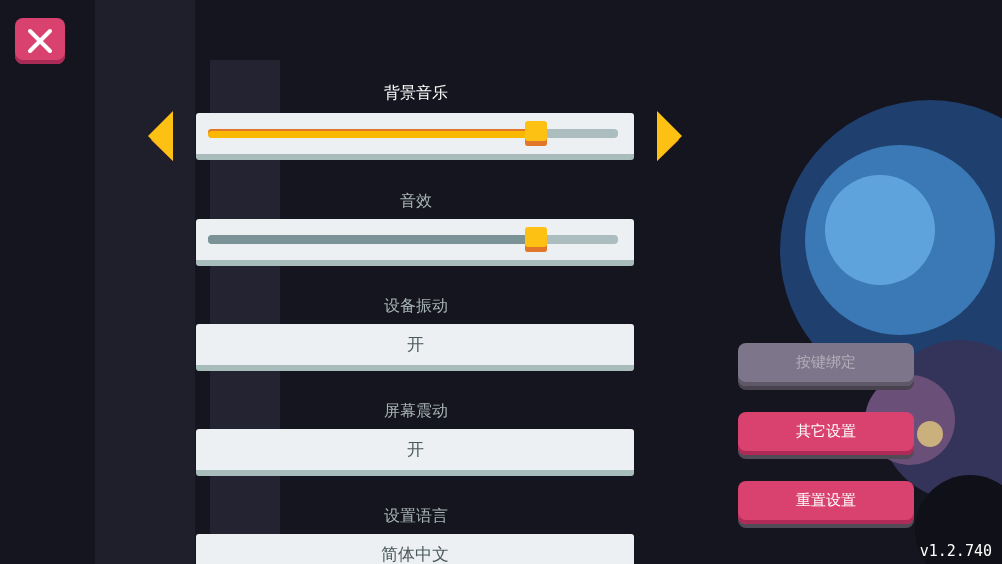  What do you see at coordinates (415, 201) in the screenshot?
I see `setting-label: 音效` at bounding box center [415, 201].